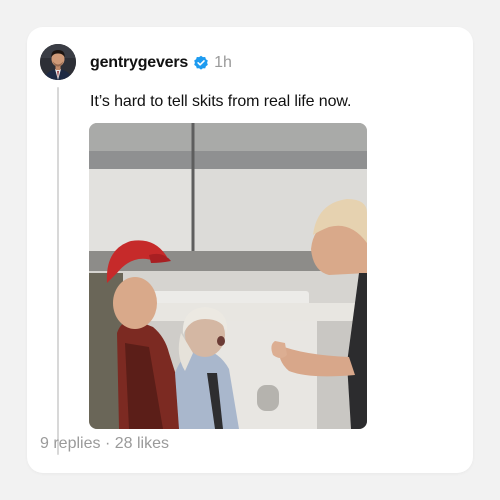 Image resolution: width=500 pixels, height=500 pixels. Describe the element at coordinates (58, 271) in the screenshot. I see `thread-line` at that location.